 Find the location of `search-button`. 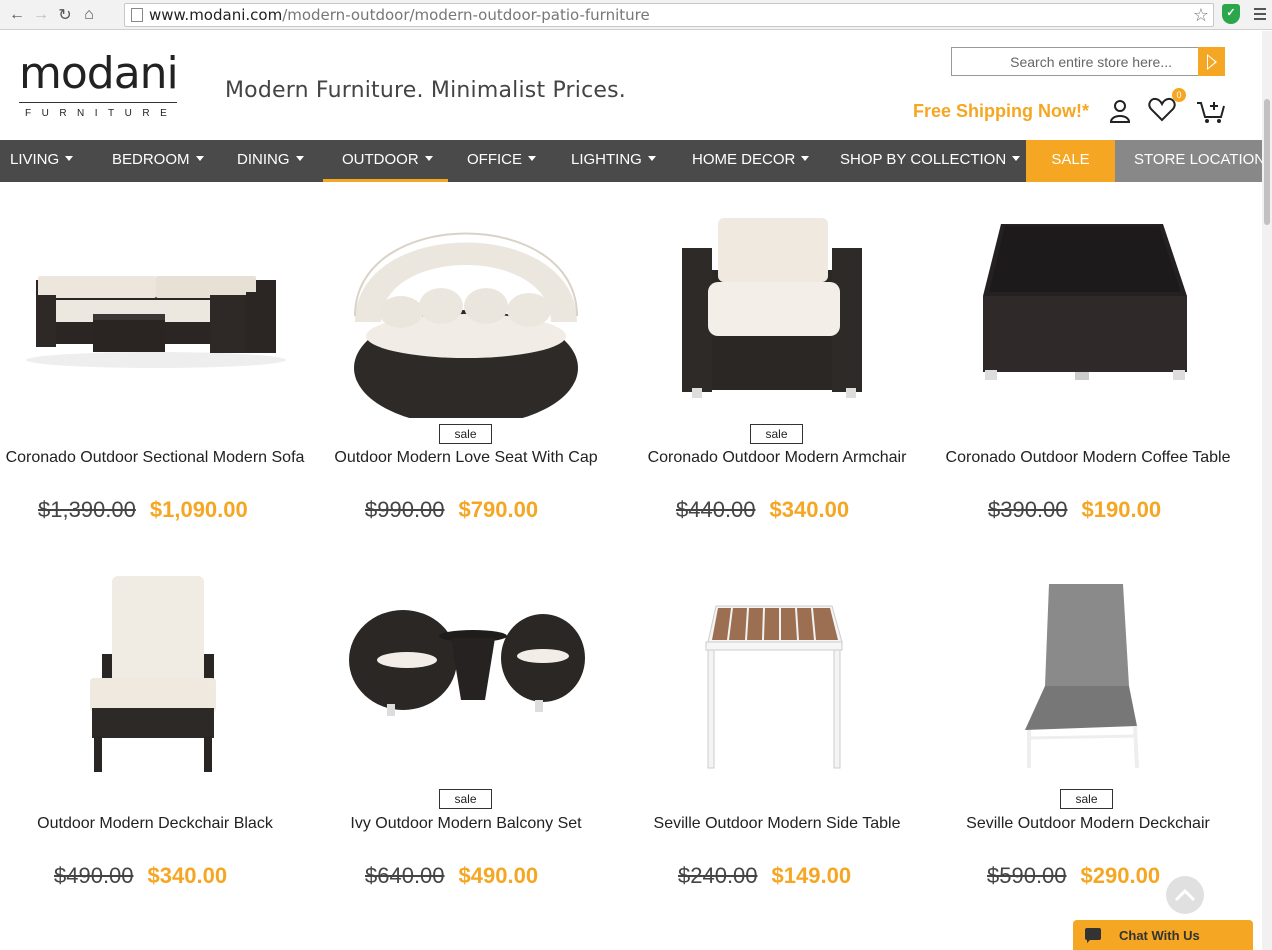

search-button is located at coordinates (1211, 61).